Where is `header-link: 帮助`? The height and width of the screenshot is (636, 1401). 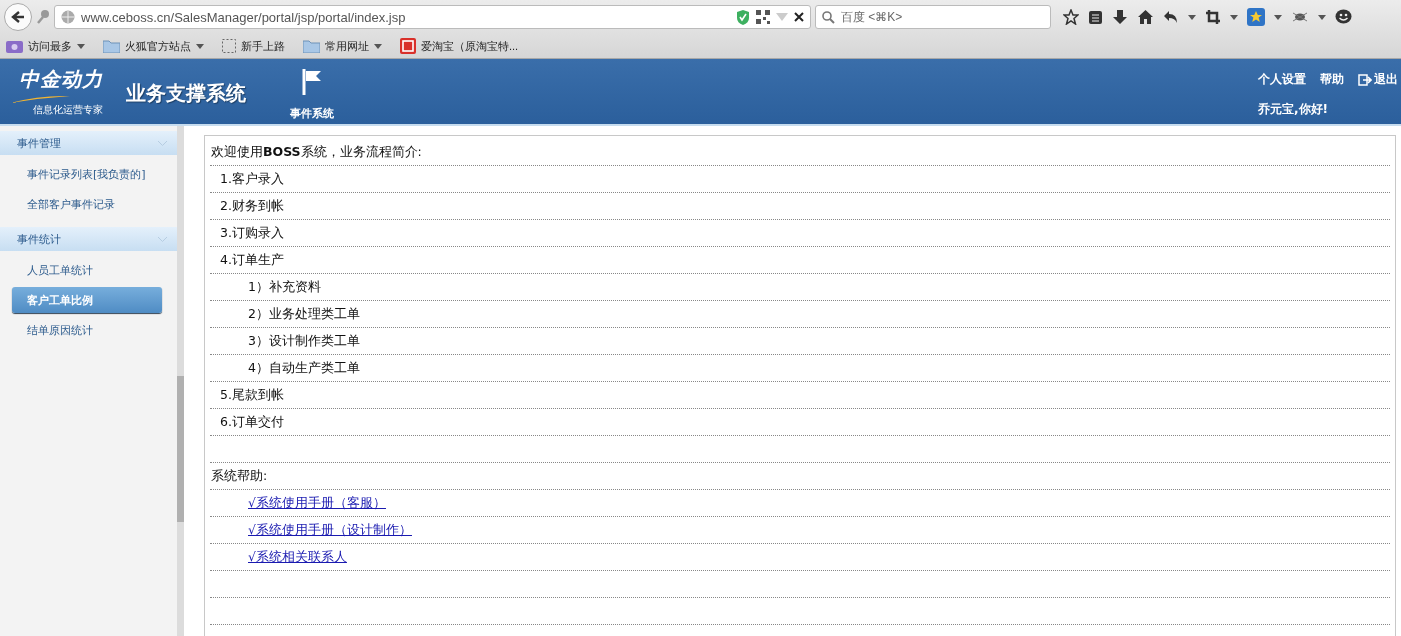 header-link: 帮助 is located at coordinates (1332, 79).